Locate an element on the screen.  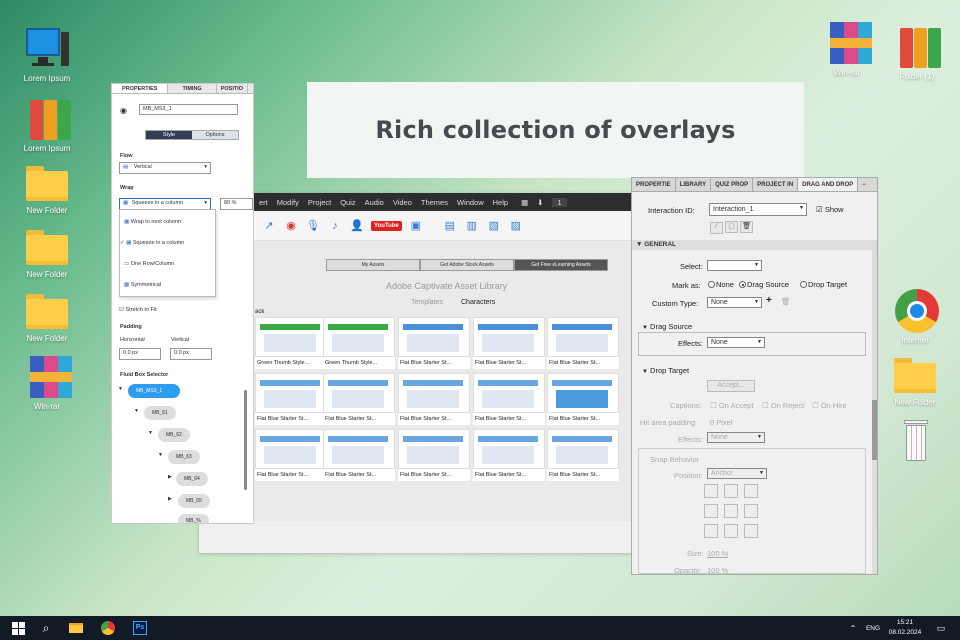
menu-item: Themes is located at coordinates (434, 202).